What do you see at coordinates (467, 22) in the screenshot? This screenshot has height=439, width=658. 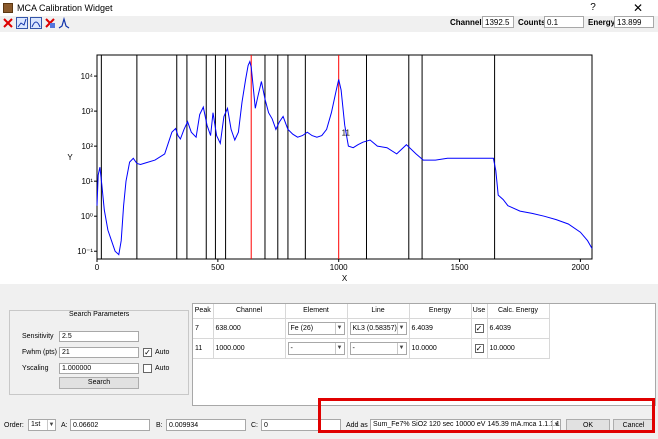 I see `channel-label: Channel:` at bounding box center [467, 22].